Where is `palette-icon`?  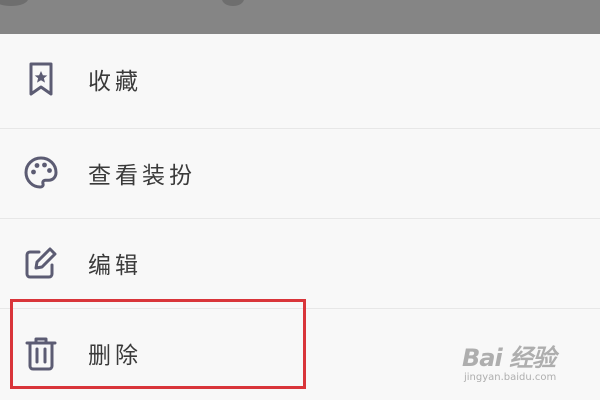 palette-icon is located at coordinates (41, 173).